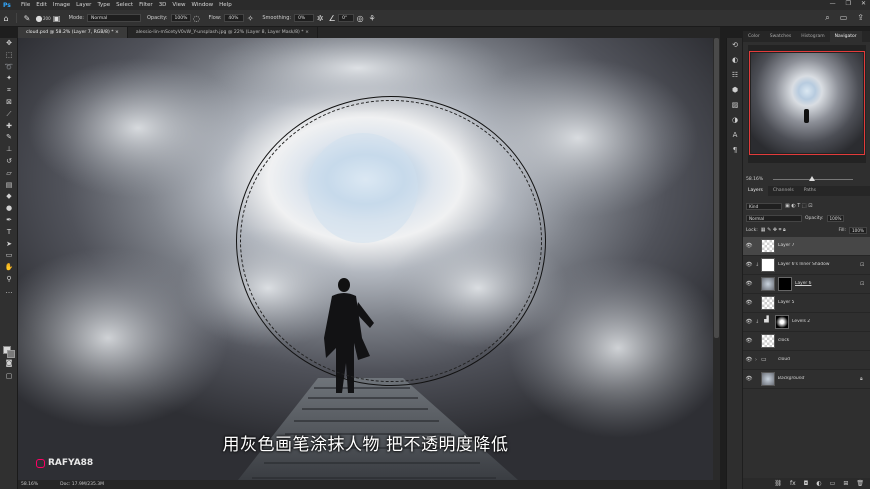 The width and height of the screenshot is (870, 489). What do you see at coordinates (113, 18) in the screenshot?
I see `mode-select: Normal` at bounding box center [113, 18].